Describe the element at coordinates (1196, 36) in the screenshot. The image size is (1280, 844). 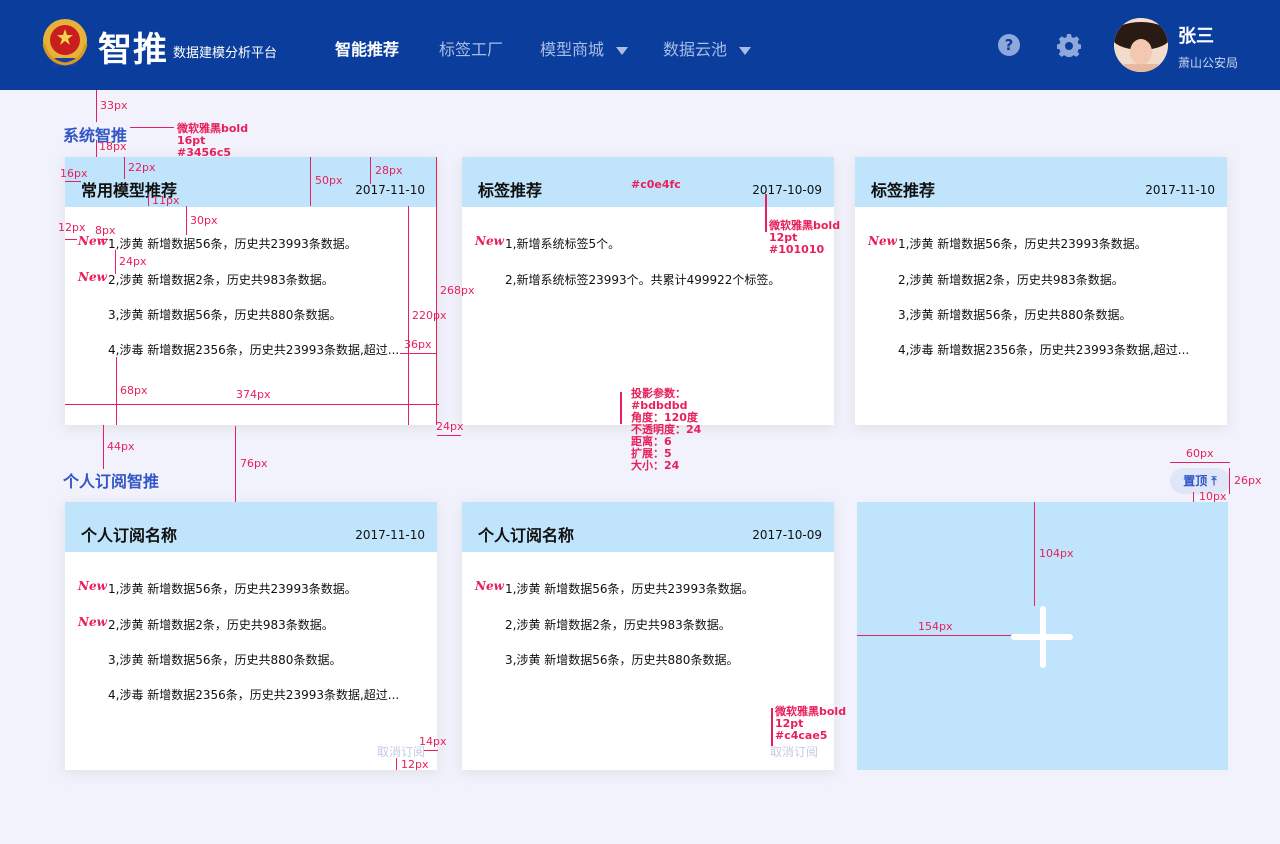
I see `user-name: 张三` at that location.